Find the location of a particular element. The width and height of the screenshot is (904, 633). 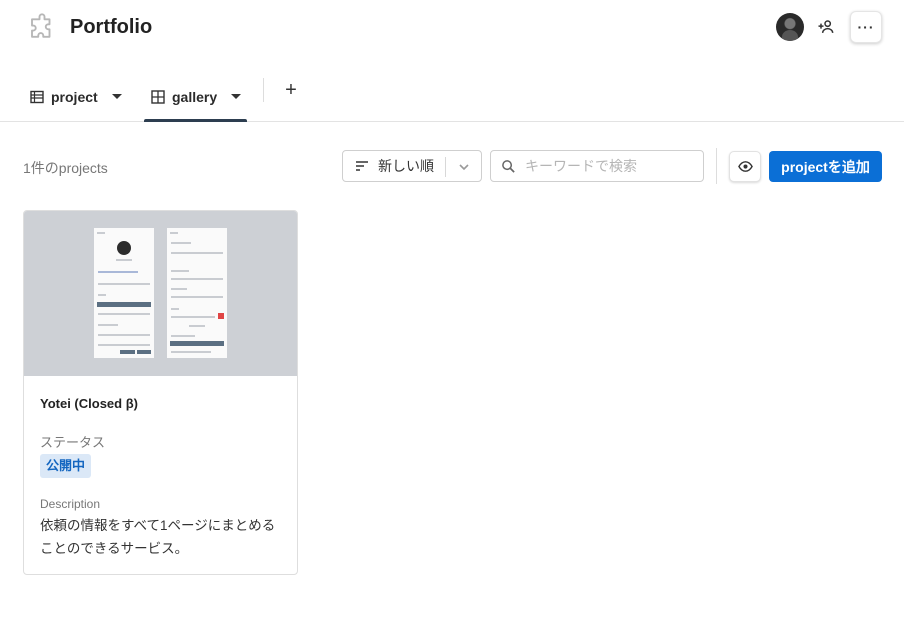

table-icon is located at coordinates (37, 96).